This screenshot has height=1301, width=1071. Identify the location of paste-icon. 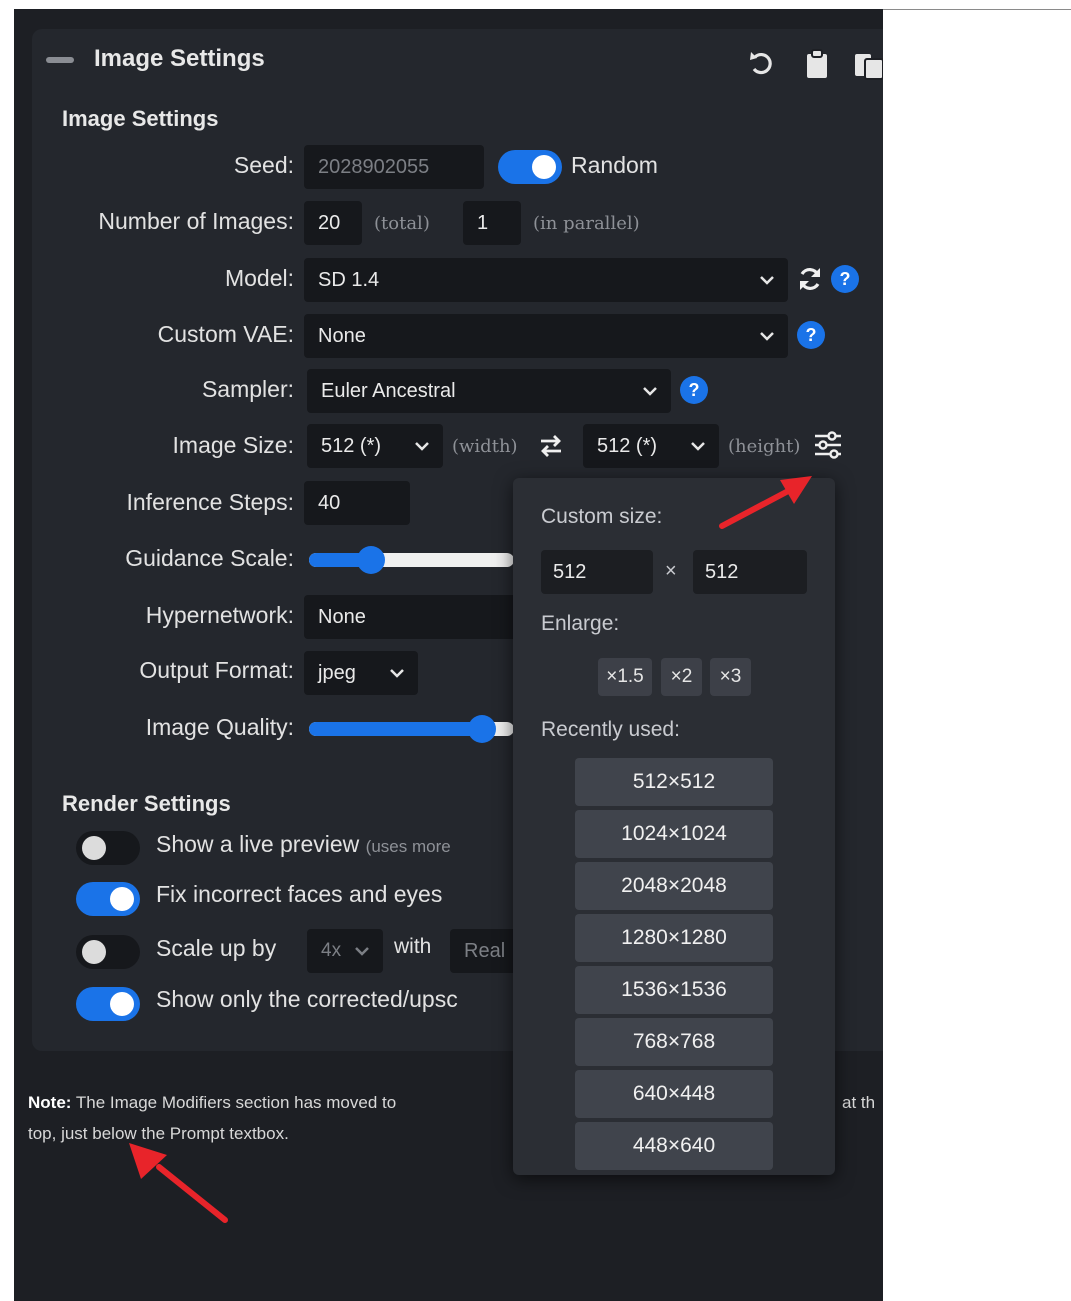
(867, 64).